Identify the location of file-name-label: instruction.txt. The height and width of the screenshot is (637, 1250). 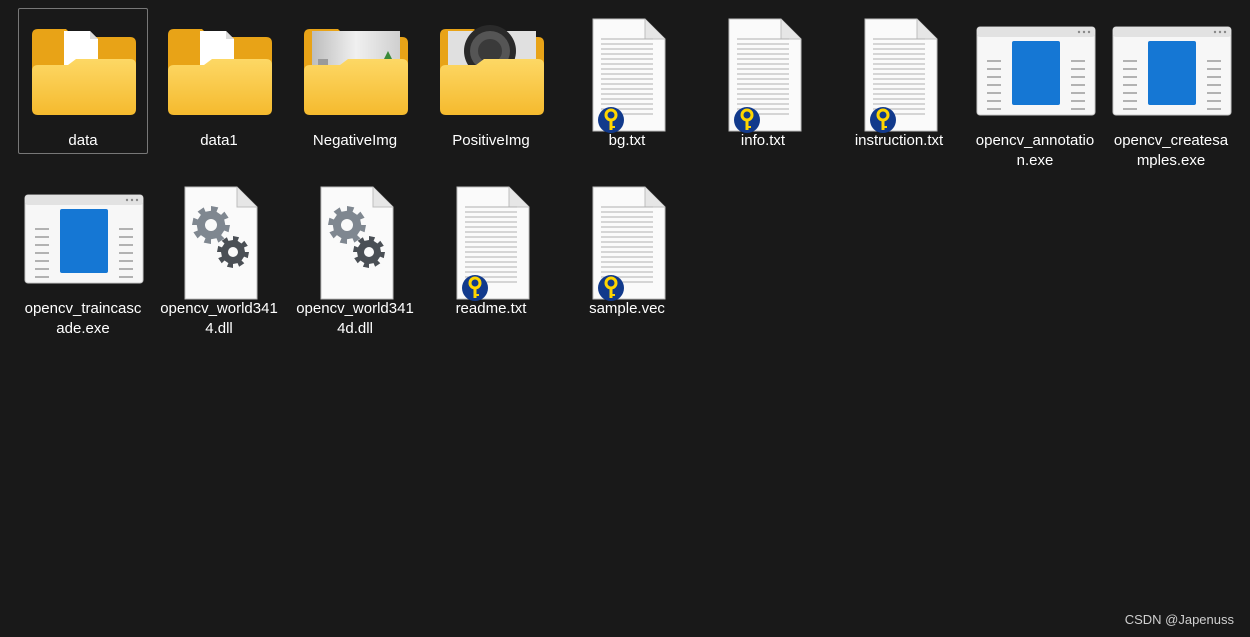
(899, 140).